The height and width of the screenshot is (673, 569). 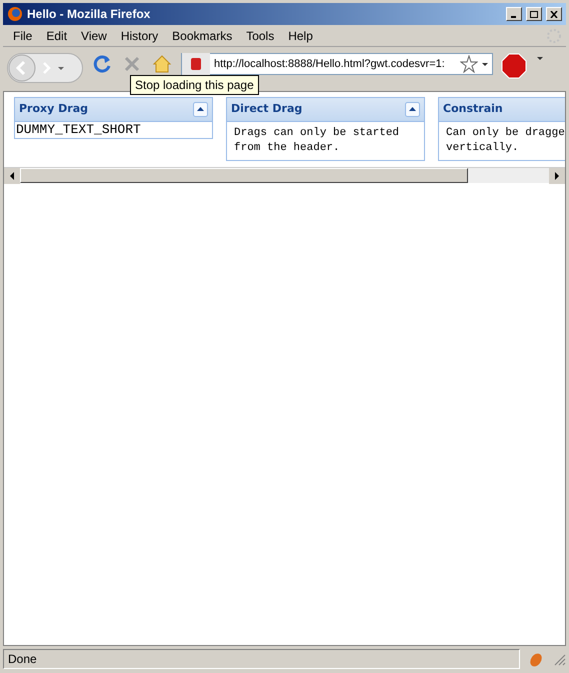 I want to click on horizontal-scrollbar, so click(x=284, y=175).